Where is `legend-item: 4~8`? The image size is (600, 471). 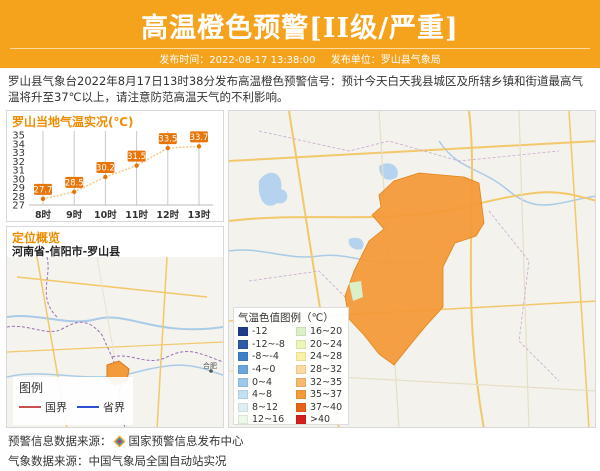
legend-item: 4~8 is located at coordinates (267, 395).